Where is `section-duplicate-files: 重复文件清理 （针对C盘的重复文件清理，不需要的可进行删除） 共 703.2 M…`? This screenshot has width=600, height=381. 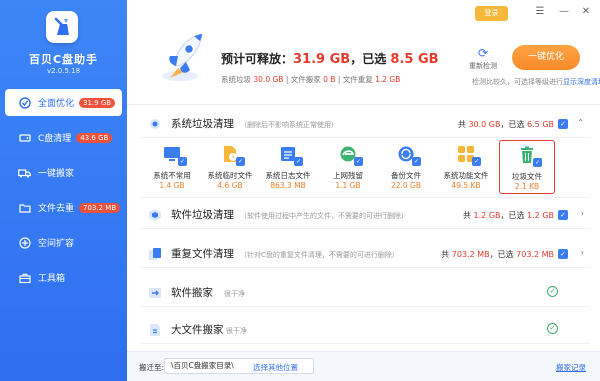
section-duplicate-files: 重复文件清理 （针对C盘的重复文件清理，不需要的可进行删除） 共 703.2 M… is located at coordinates (365, 254).